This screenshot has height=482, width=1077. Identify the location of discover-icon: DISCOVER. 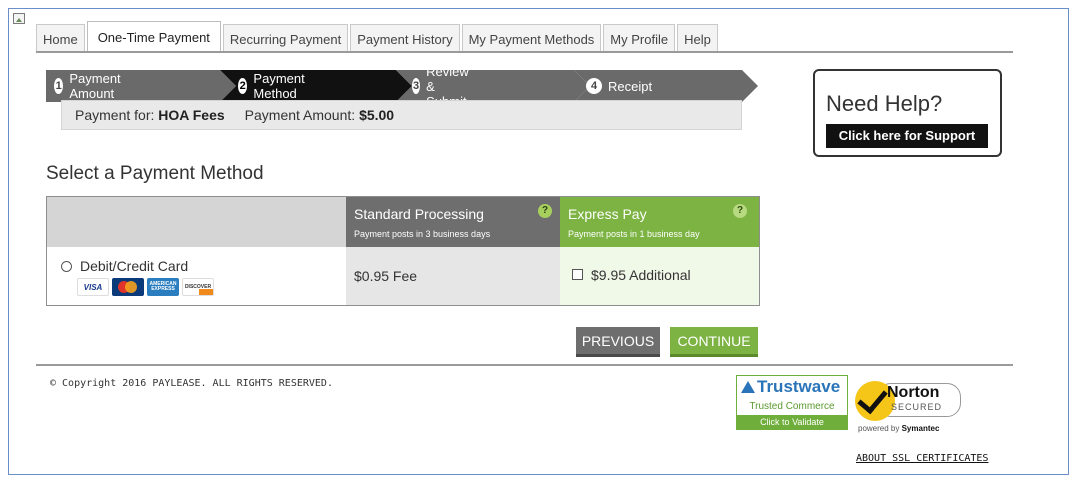
(198, 287).